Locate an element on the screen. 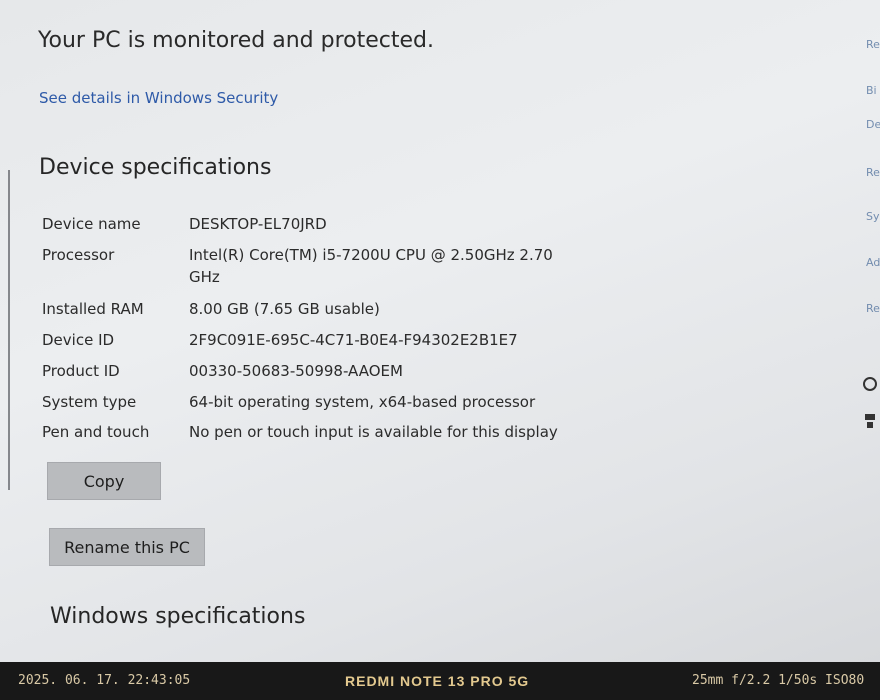 The image size is (880, 700). camera-exposure-info: 25mm f/2.2 1/50s ISO80 is located at coordinates (778, 680).